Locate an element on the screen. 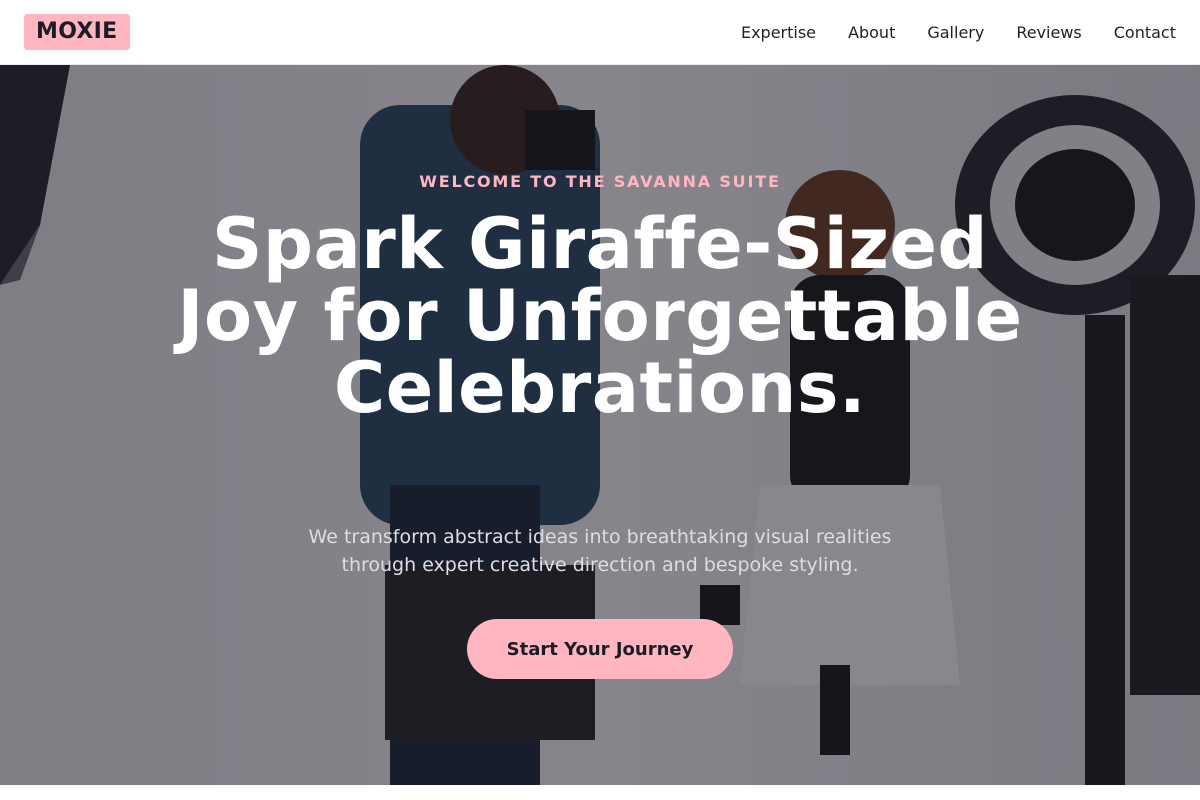  nav-link-contact: Contact is located at coordinates (1145, 32).